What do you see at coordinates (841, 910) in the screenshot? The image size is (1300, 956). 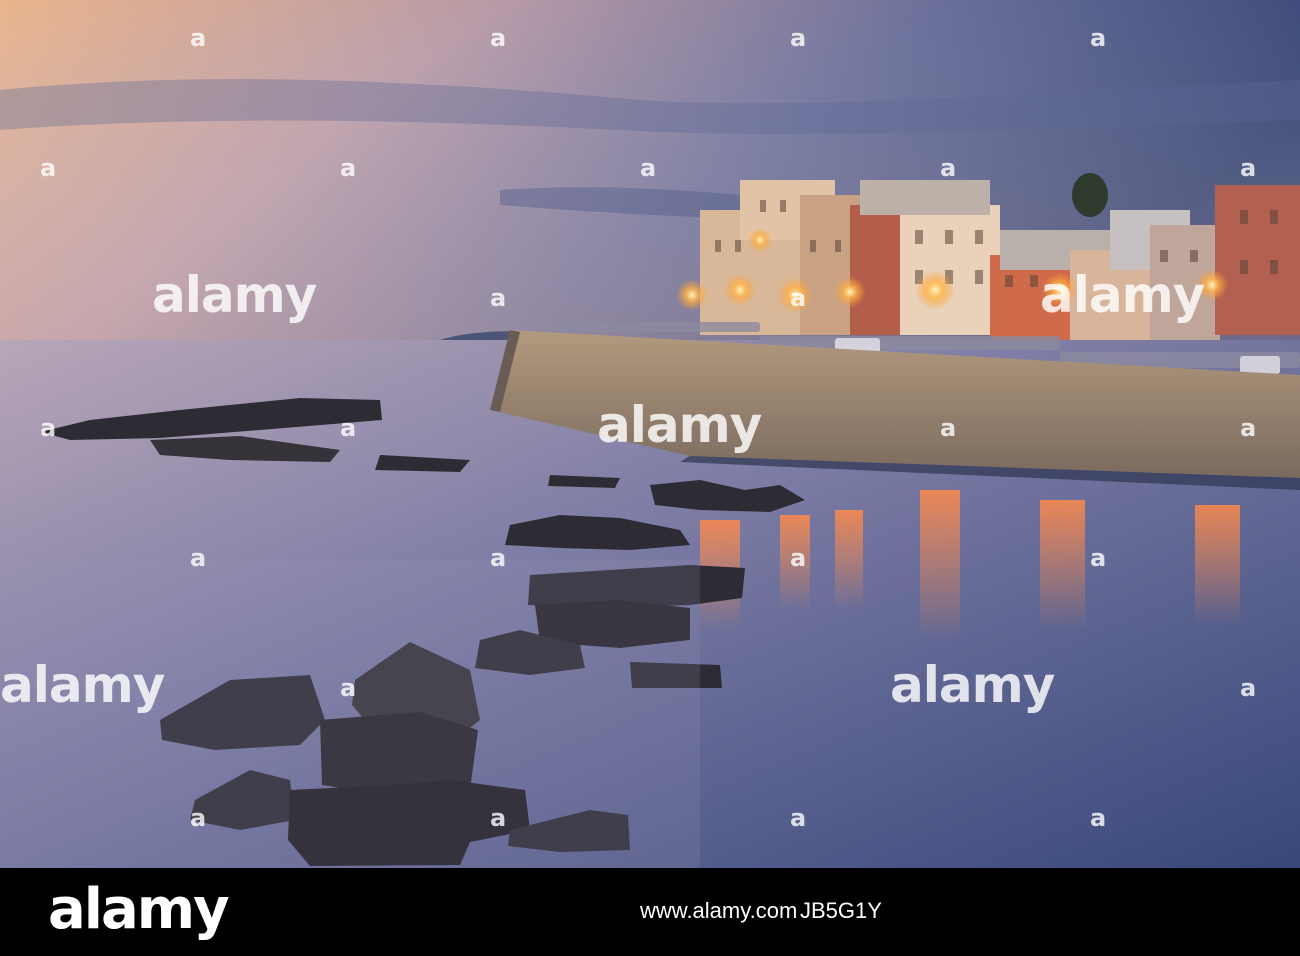 I see `footer-image-id: JB5G1Y` at bounding box center [841, 910].